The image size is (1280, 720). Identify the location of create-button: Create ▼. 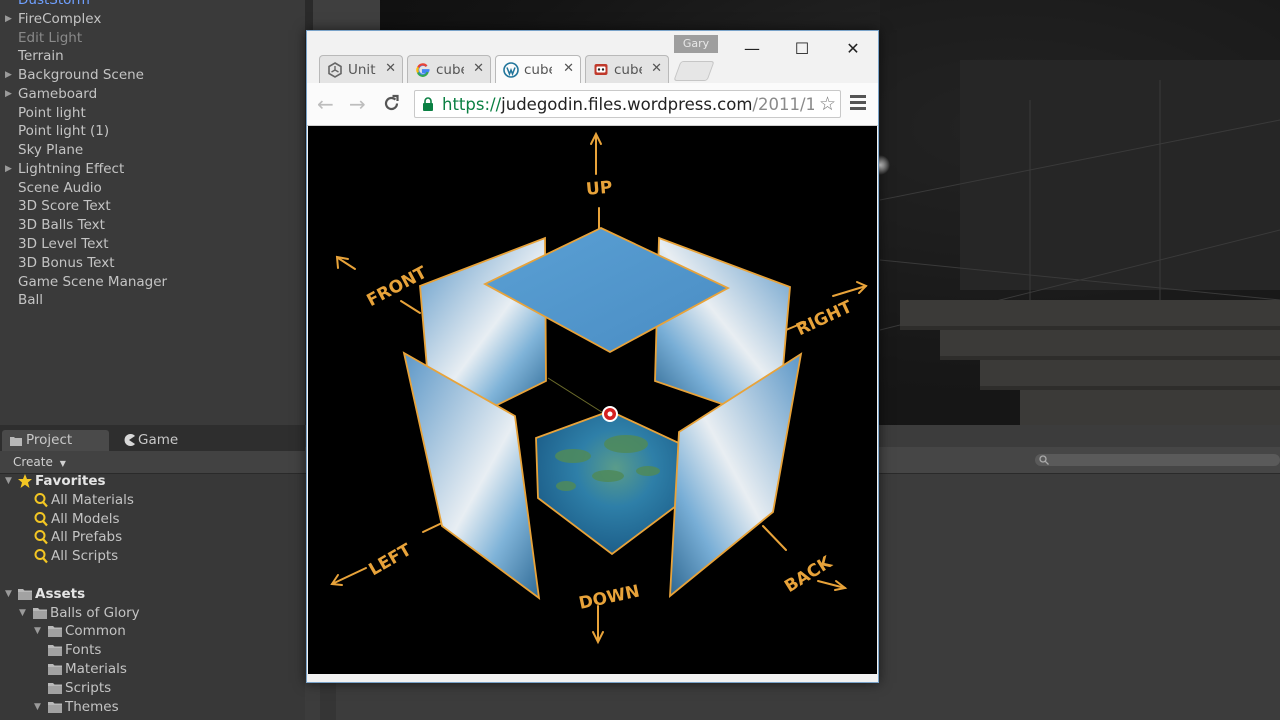
(39, 462).